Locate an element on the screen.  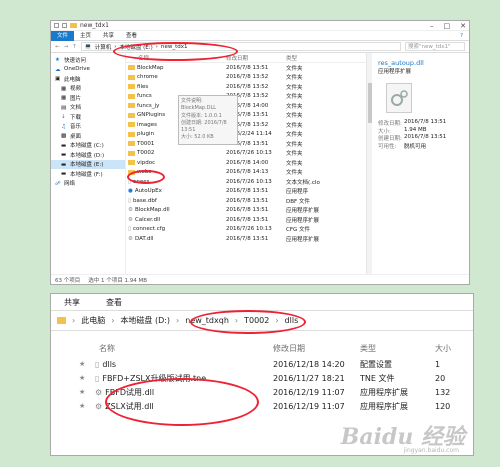
column-header-row: 名称 修改日期 类型 is located at coordinates (246, 58).